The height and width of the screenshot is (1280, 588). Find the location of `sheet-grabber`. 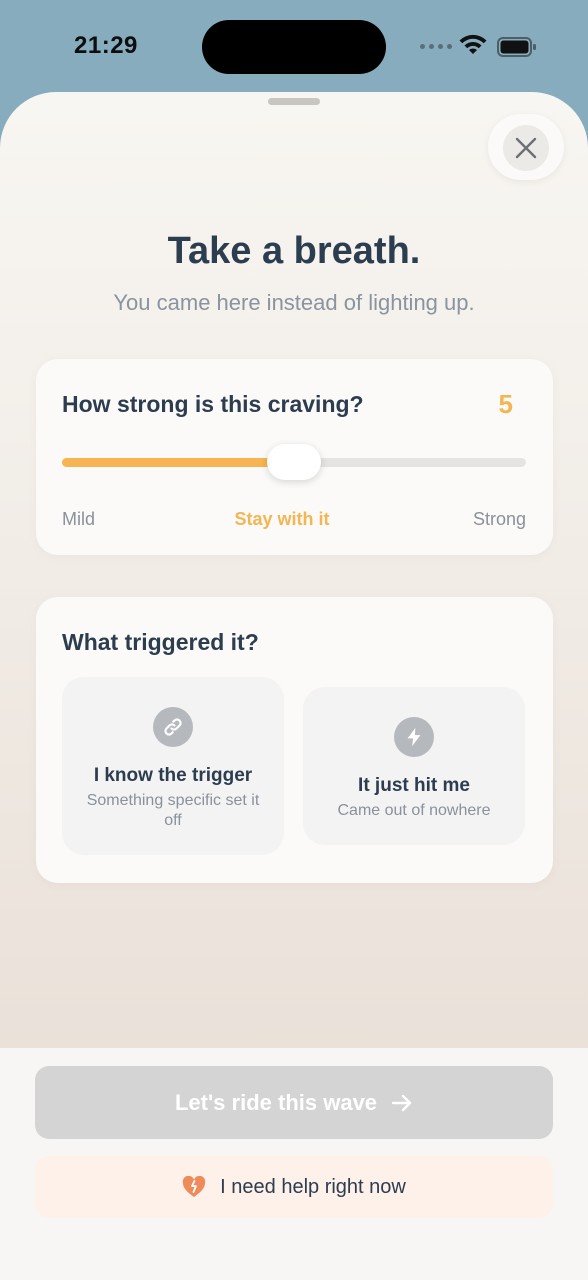

sheet-grabber is located at coordinates (294, 101).